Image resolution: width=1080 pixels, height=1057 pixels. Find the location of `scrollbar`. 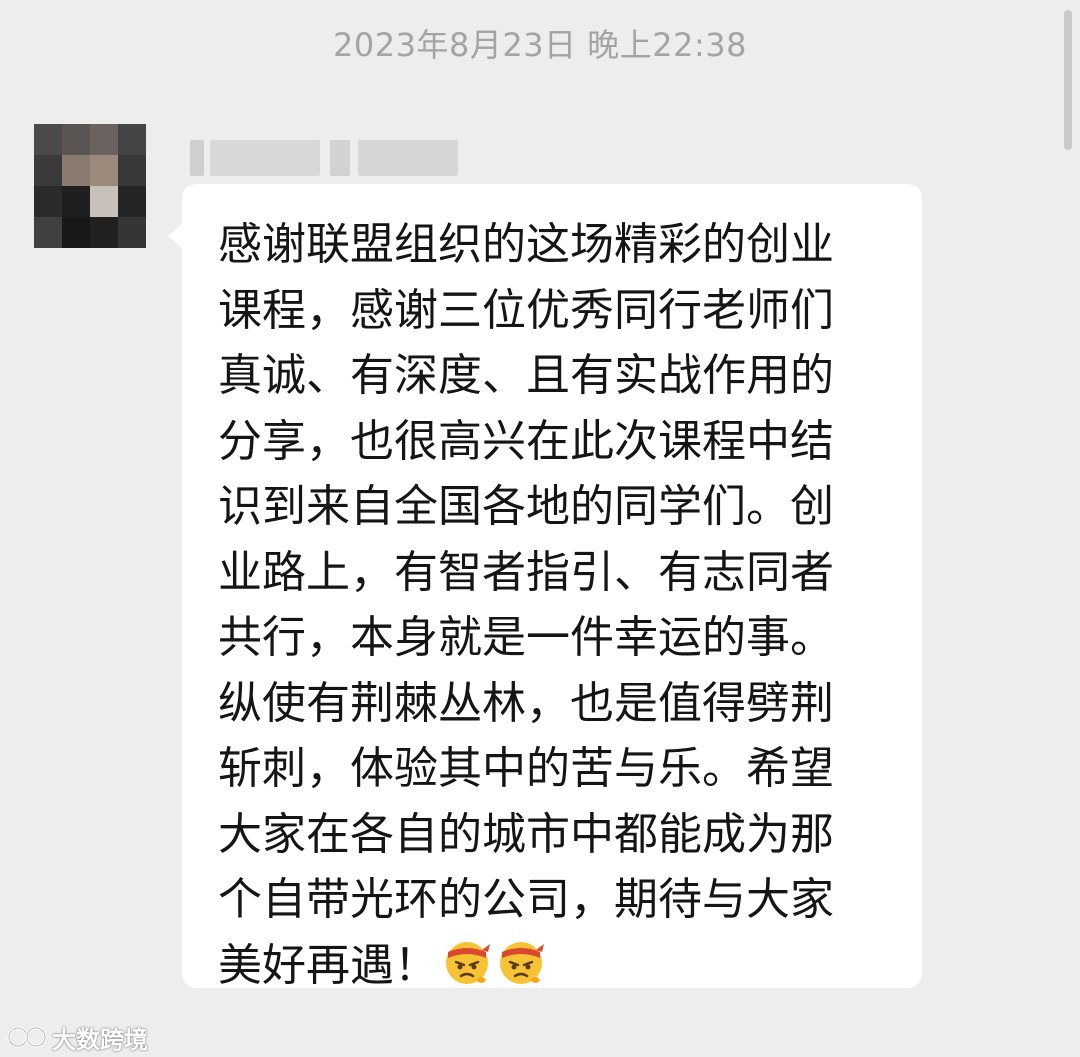

scrollbar is located at coordinates (1068, 80).